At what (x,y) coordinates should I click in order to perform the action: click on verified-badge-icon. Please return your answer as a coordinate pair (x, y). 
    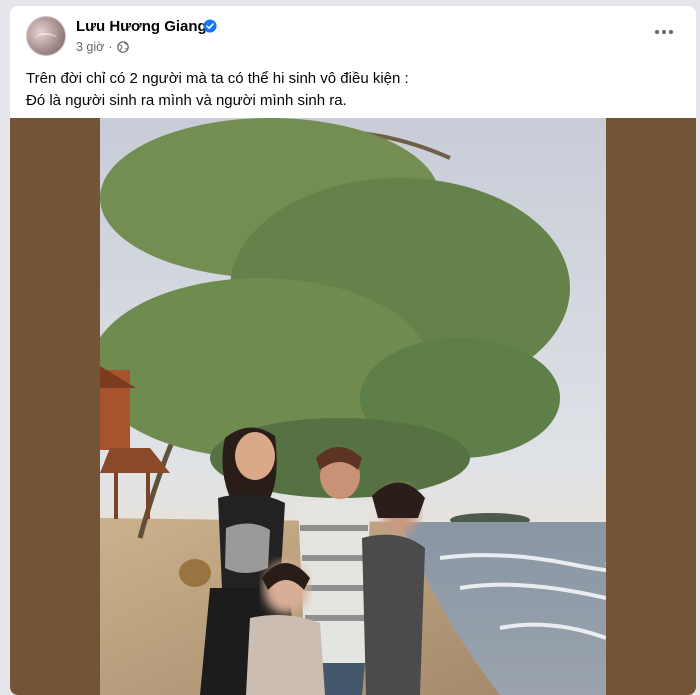
    Looking at the image, I should click on (210, 26).